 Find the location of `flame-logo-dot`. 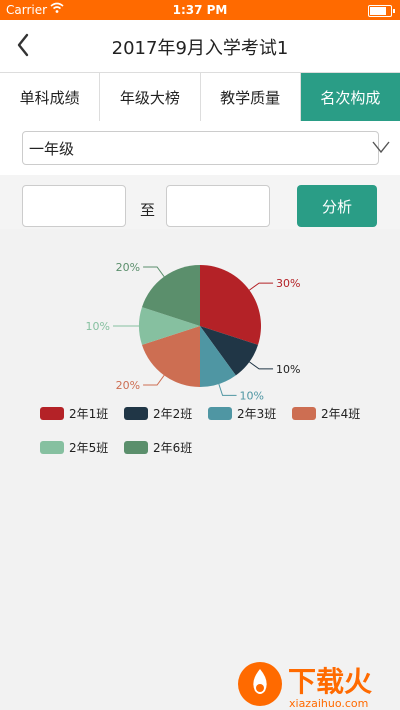

flame-logo-dot is located at coordinates (260, 688).